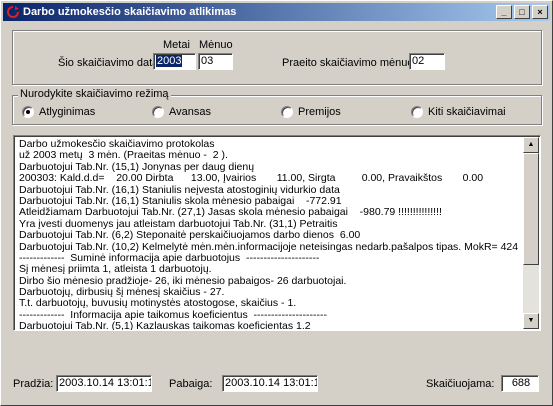 The height and width of the screenshot is (406, 553). I want to click on start-label: Pradžia:, so click(33, 384).